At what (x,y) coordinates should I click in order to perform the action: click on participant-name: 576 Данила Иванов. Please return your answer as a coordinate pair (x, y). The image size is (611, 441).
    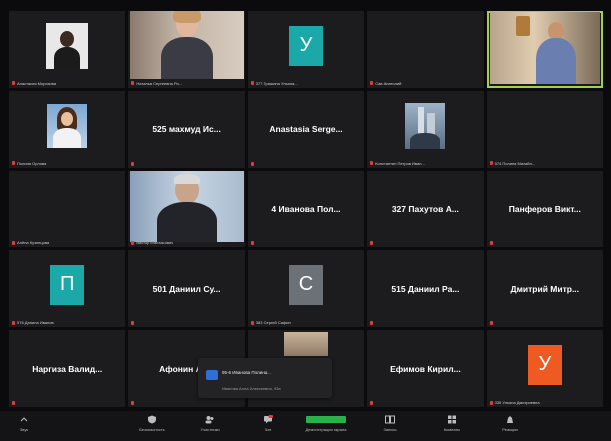
    Looking at the image, I should click on (35, 323).